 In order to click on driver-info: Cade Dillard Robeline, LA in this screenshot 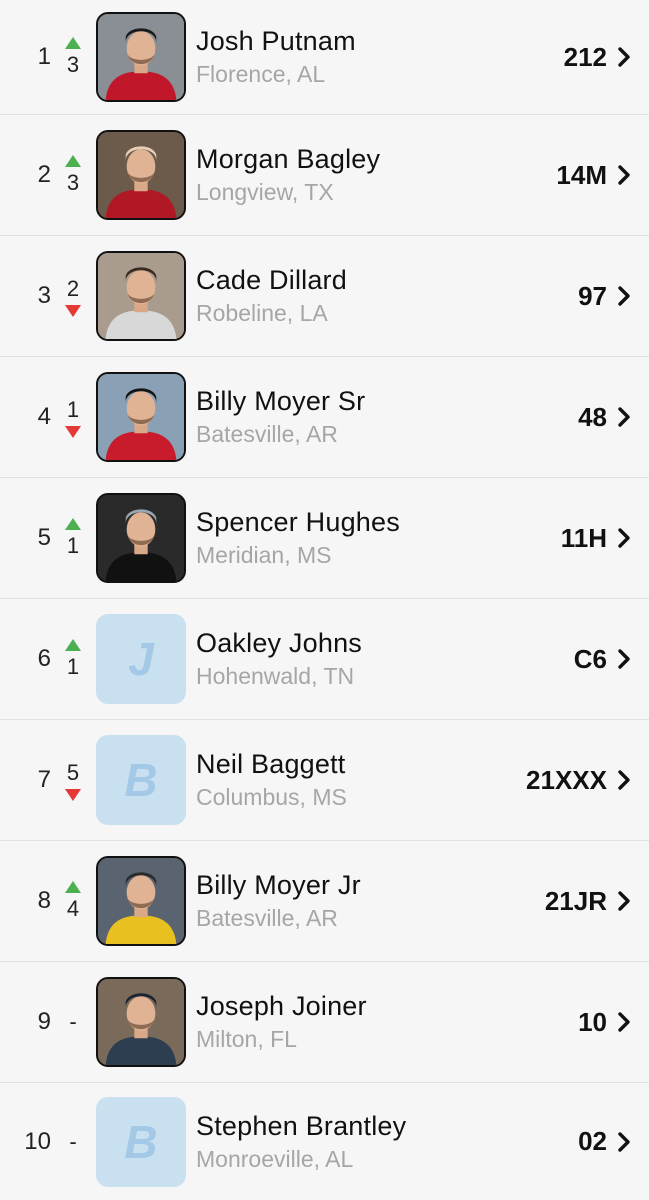, I will do `click(382, 296)`.